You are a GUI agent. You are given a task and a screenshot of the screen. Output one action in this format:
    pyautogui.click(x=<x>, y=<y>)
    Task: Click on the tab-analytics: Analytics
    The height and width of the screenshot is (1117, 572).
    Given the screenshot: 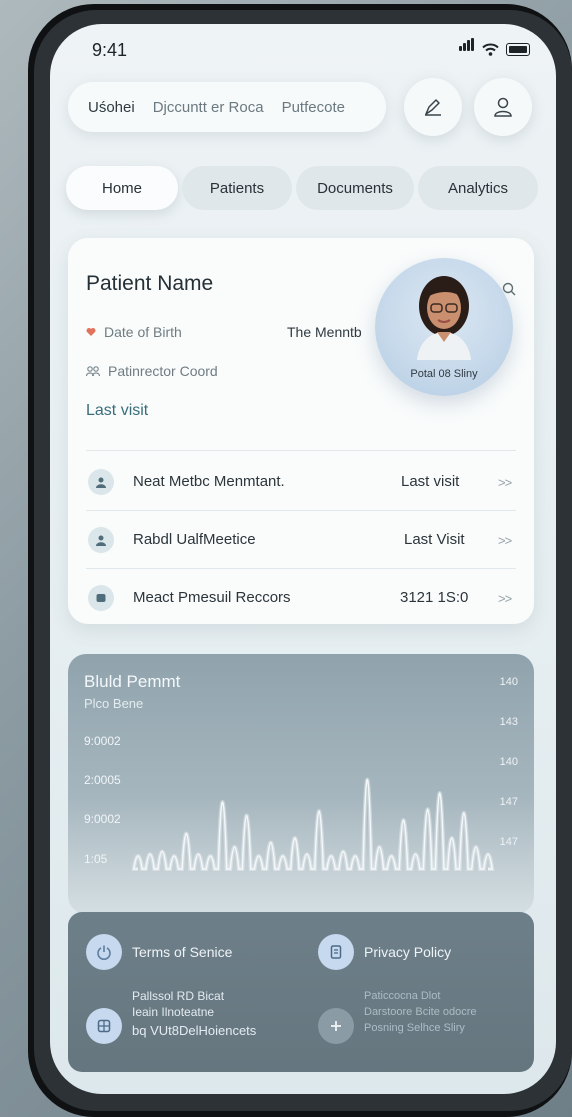 What is the action you would take?
    pyautogui.click(x=478, y=188)
    